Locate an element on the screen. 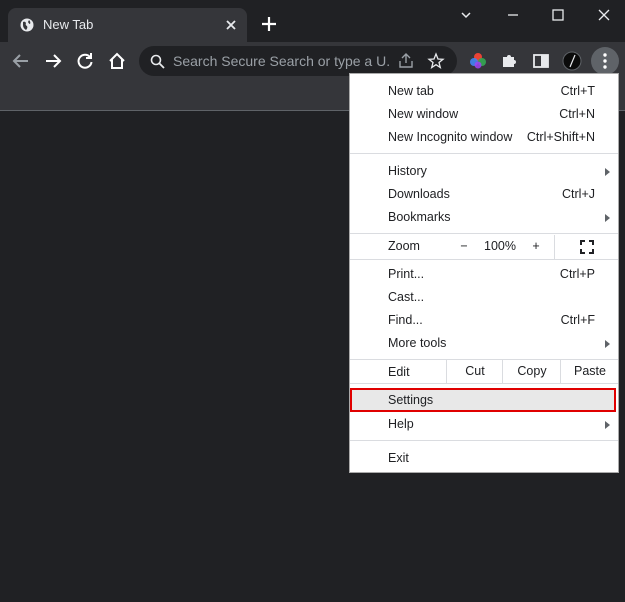 This screenshot has height=602, width=625. menu-item-label: History is located at coordinates (407, 171).